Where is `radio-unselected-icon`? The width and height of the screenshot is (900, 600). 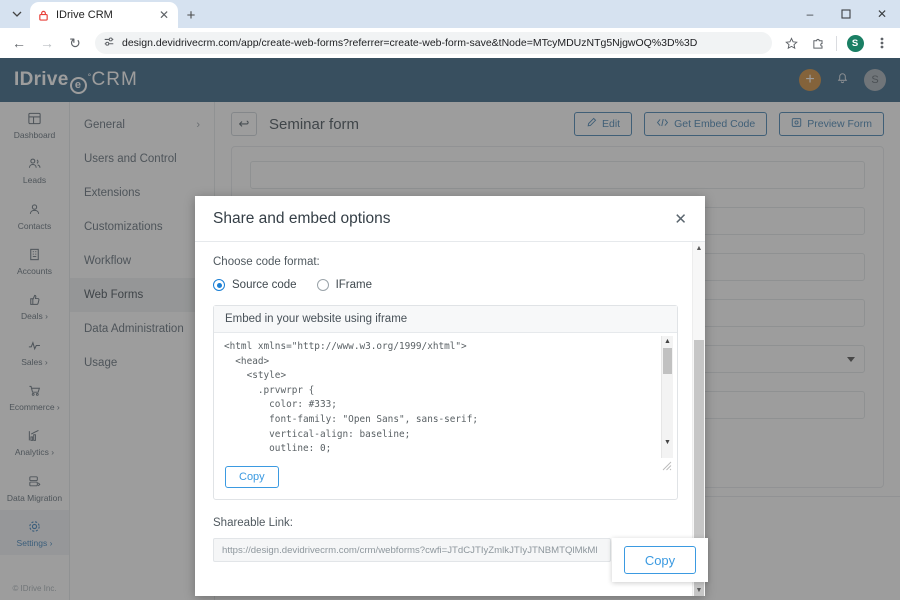 radio-unselected-icon is located at coordinates (322, 285).